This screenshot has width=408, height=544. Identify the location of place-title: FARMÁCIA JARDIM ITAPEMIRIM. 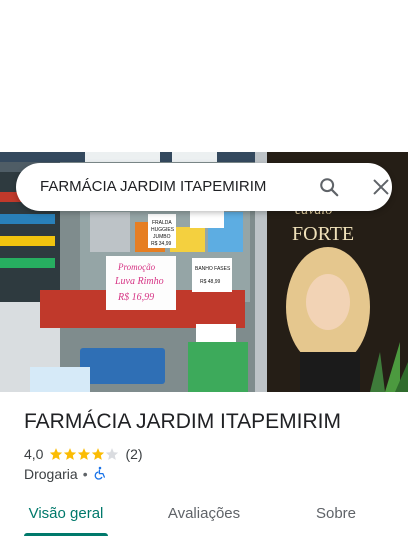
(182, 421).